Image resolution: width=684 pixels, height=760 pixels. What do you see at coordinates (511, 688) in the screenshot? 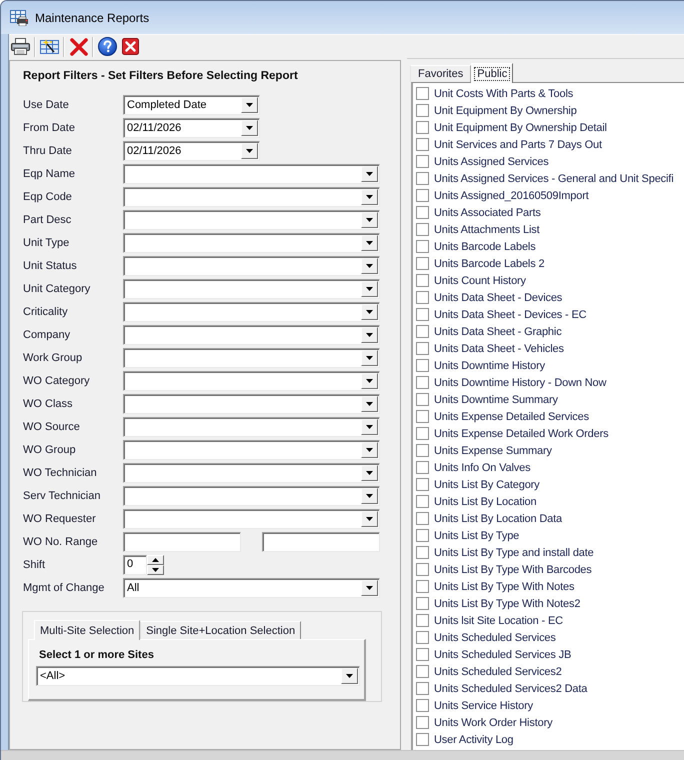
I see `report-item: Units Scheduled Services2 Data` at bounding box center [511, 688].